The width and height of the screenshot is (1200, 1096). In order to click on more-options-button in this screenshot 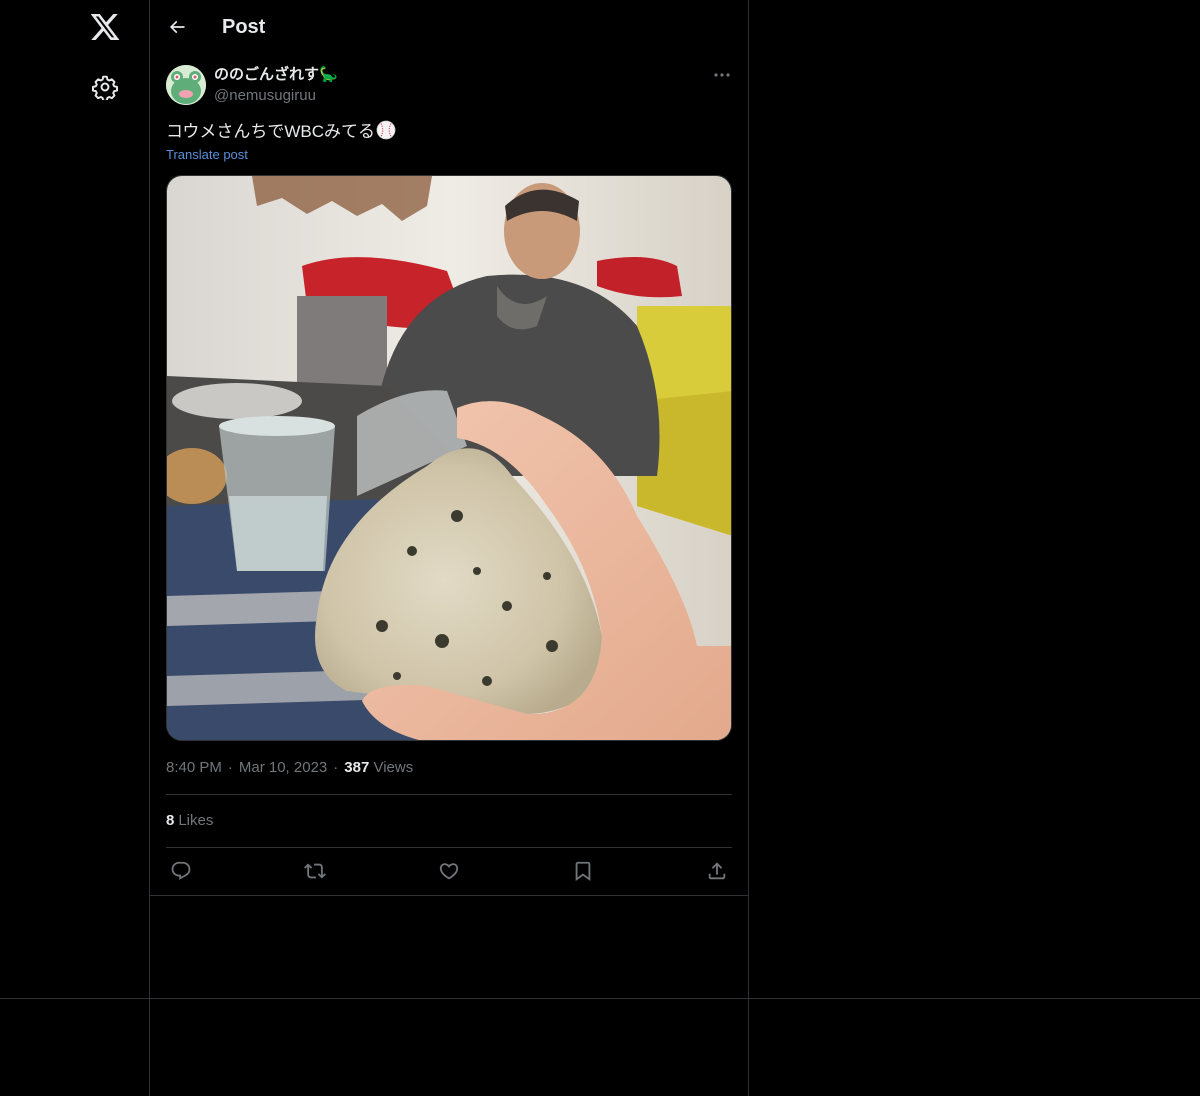, I will do `click(722, 75)`.